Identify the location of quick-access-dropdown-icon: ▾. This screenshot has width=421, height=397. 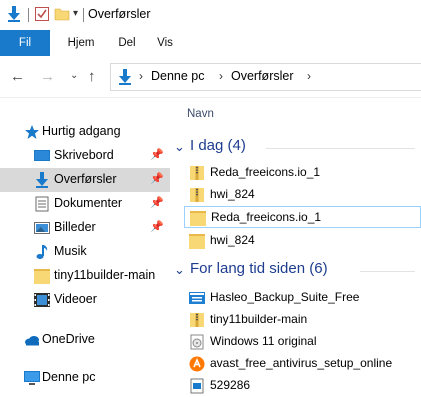
(75, 13).